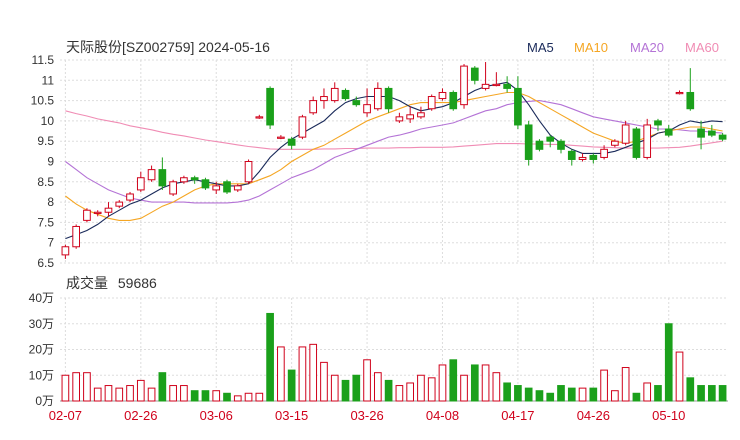 The height and width of the screenshot is (440, 740). What do you see at coordinates (87, 283) in the screenshot?
I see `volume-label-prefix: 成交量` at bounding box center [87, 283].